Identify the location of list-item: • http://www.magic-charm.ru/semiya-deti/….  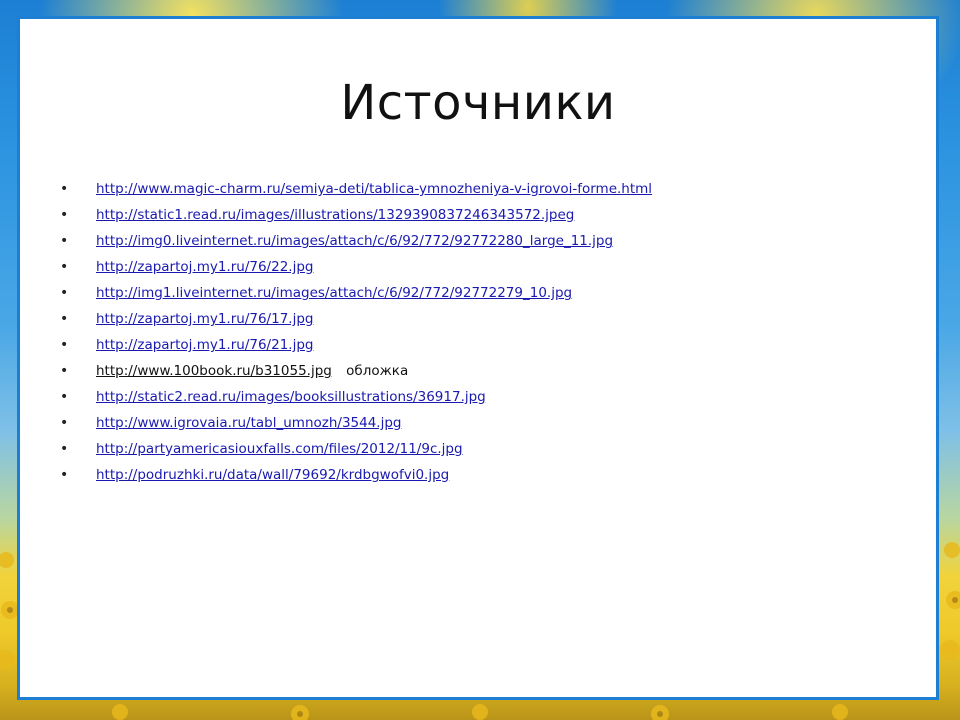
(480, 192).